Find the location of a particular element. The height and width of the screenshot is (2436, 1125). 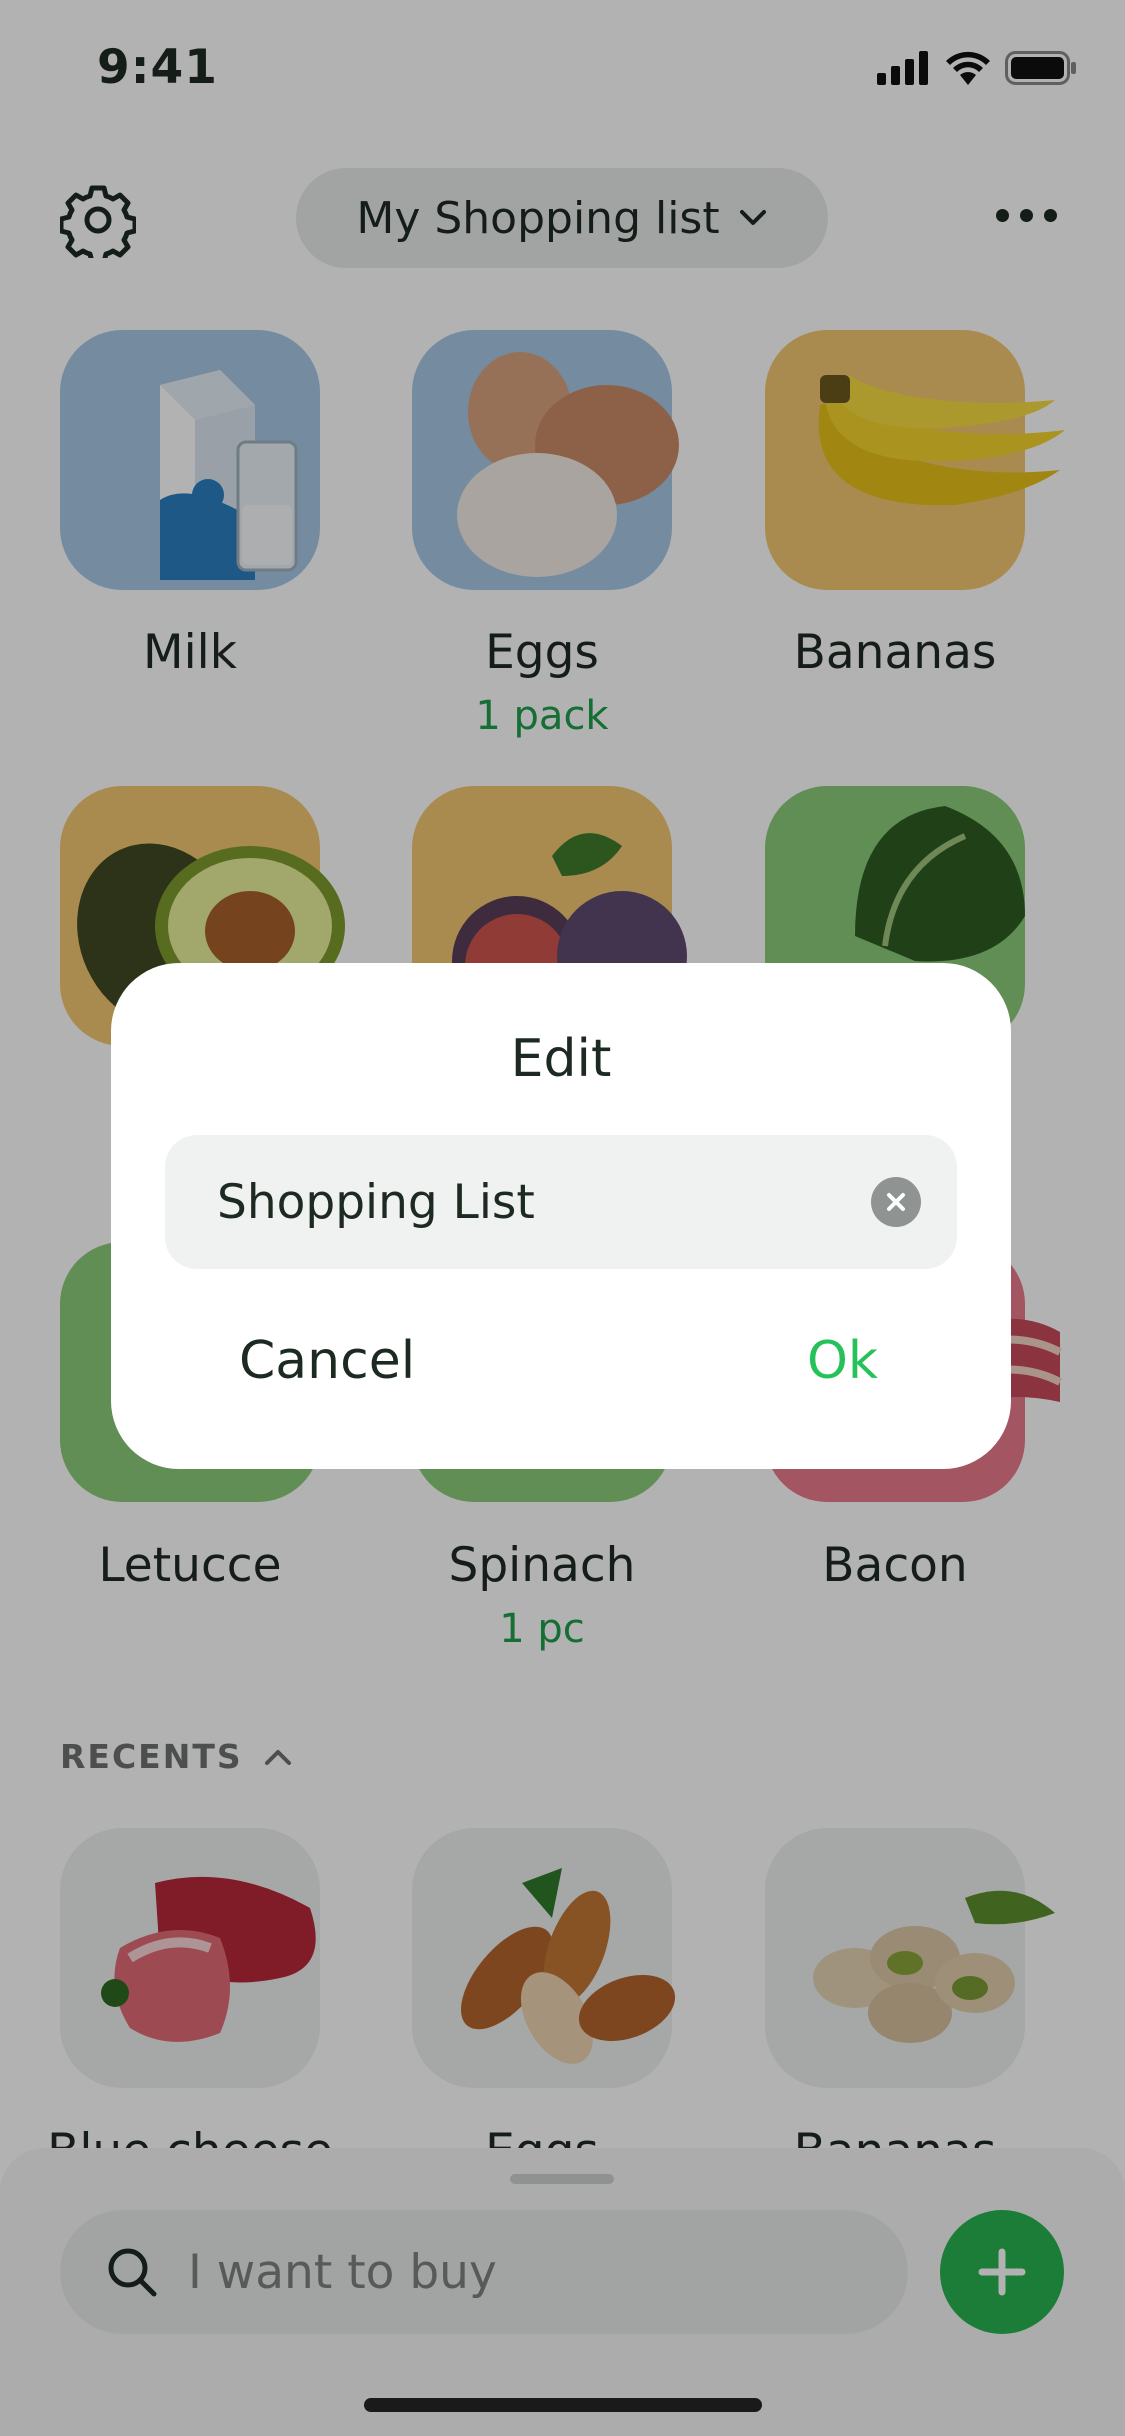

cancel-button: Cancel is located at coordinates (327, 1361).